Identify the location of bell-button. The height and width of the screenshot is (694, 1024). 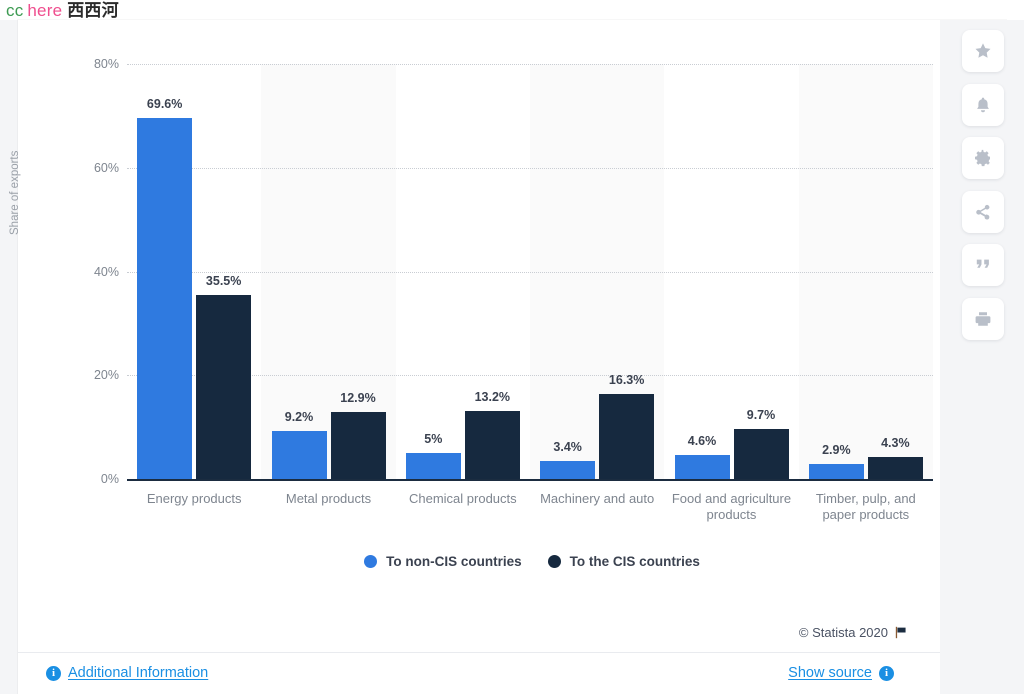
(983, 104).